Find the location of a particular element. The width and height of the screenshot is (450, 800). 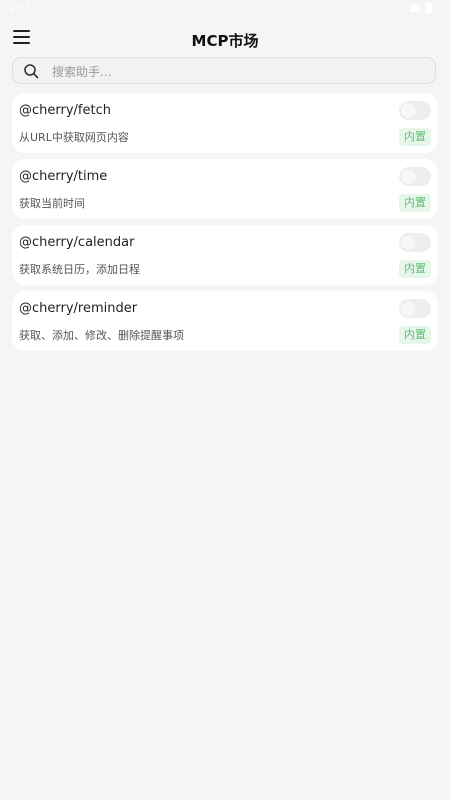

search-icon is located at coordinates (31, 71).